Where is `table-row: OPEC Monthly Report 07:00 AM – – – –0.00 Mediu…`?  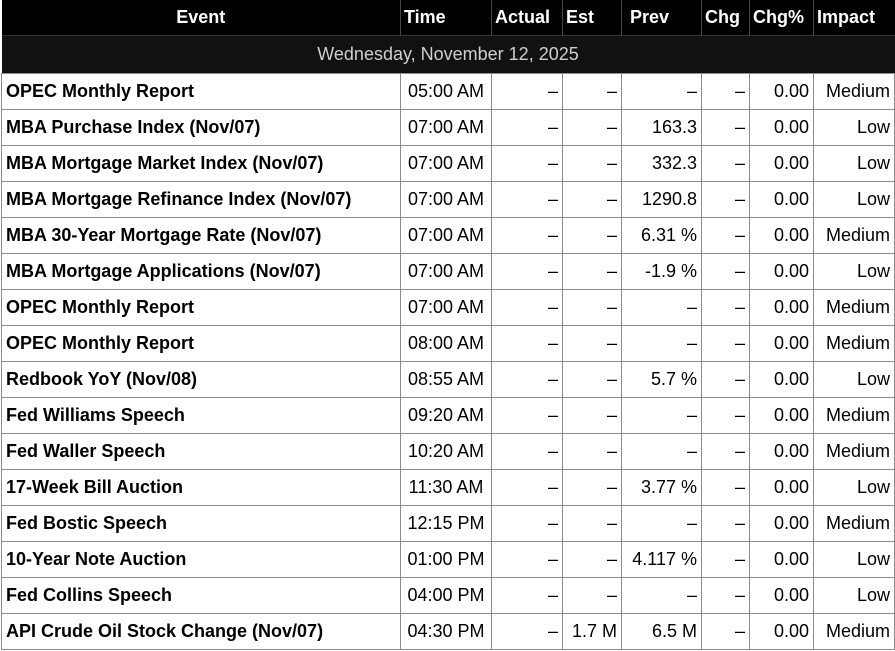 table-row: OPEC Monthly Report 07:00 AM – – – –0.00 Mediu… is located at coordinates (448, 307).